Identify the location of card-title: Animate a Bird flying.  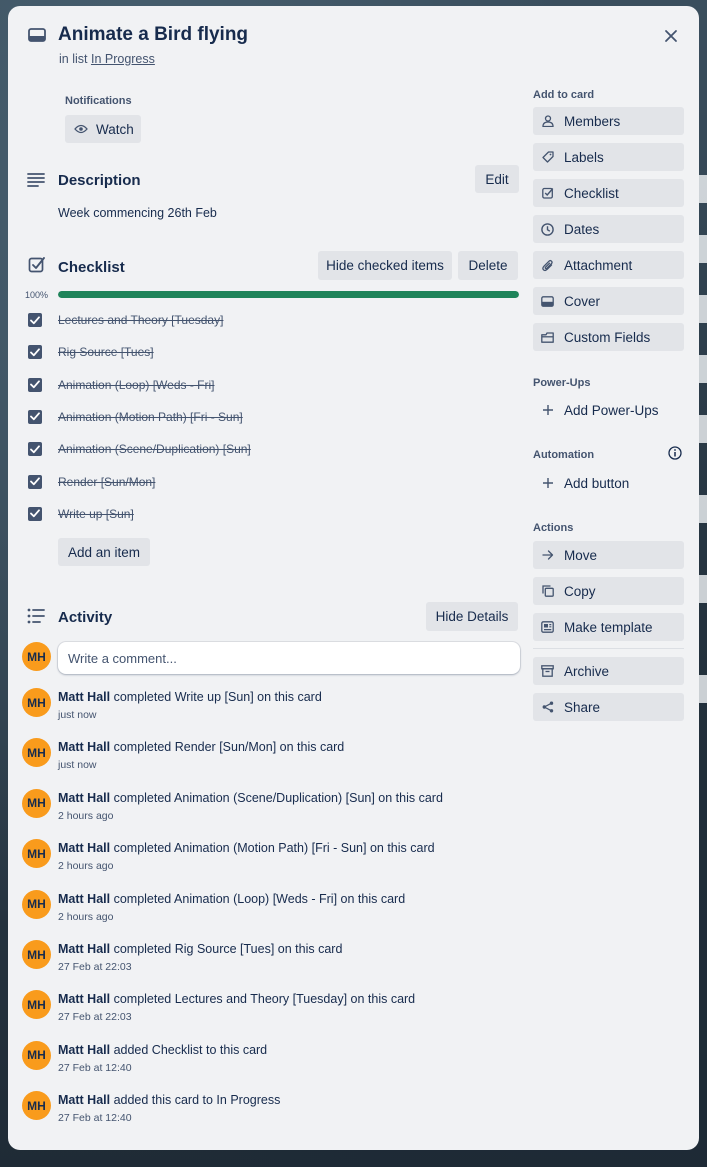
(153, 35).